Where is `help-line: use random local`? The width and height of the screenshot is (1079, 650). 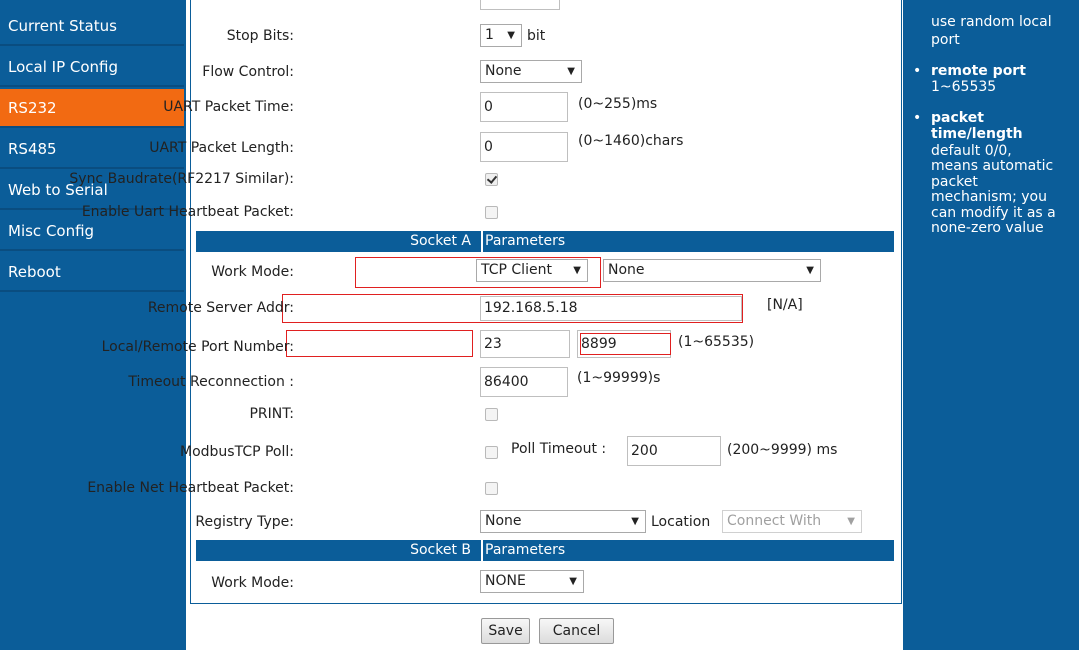
help-line: use random local is located at coordinates (991, 22).